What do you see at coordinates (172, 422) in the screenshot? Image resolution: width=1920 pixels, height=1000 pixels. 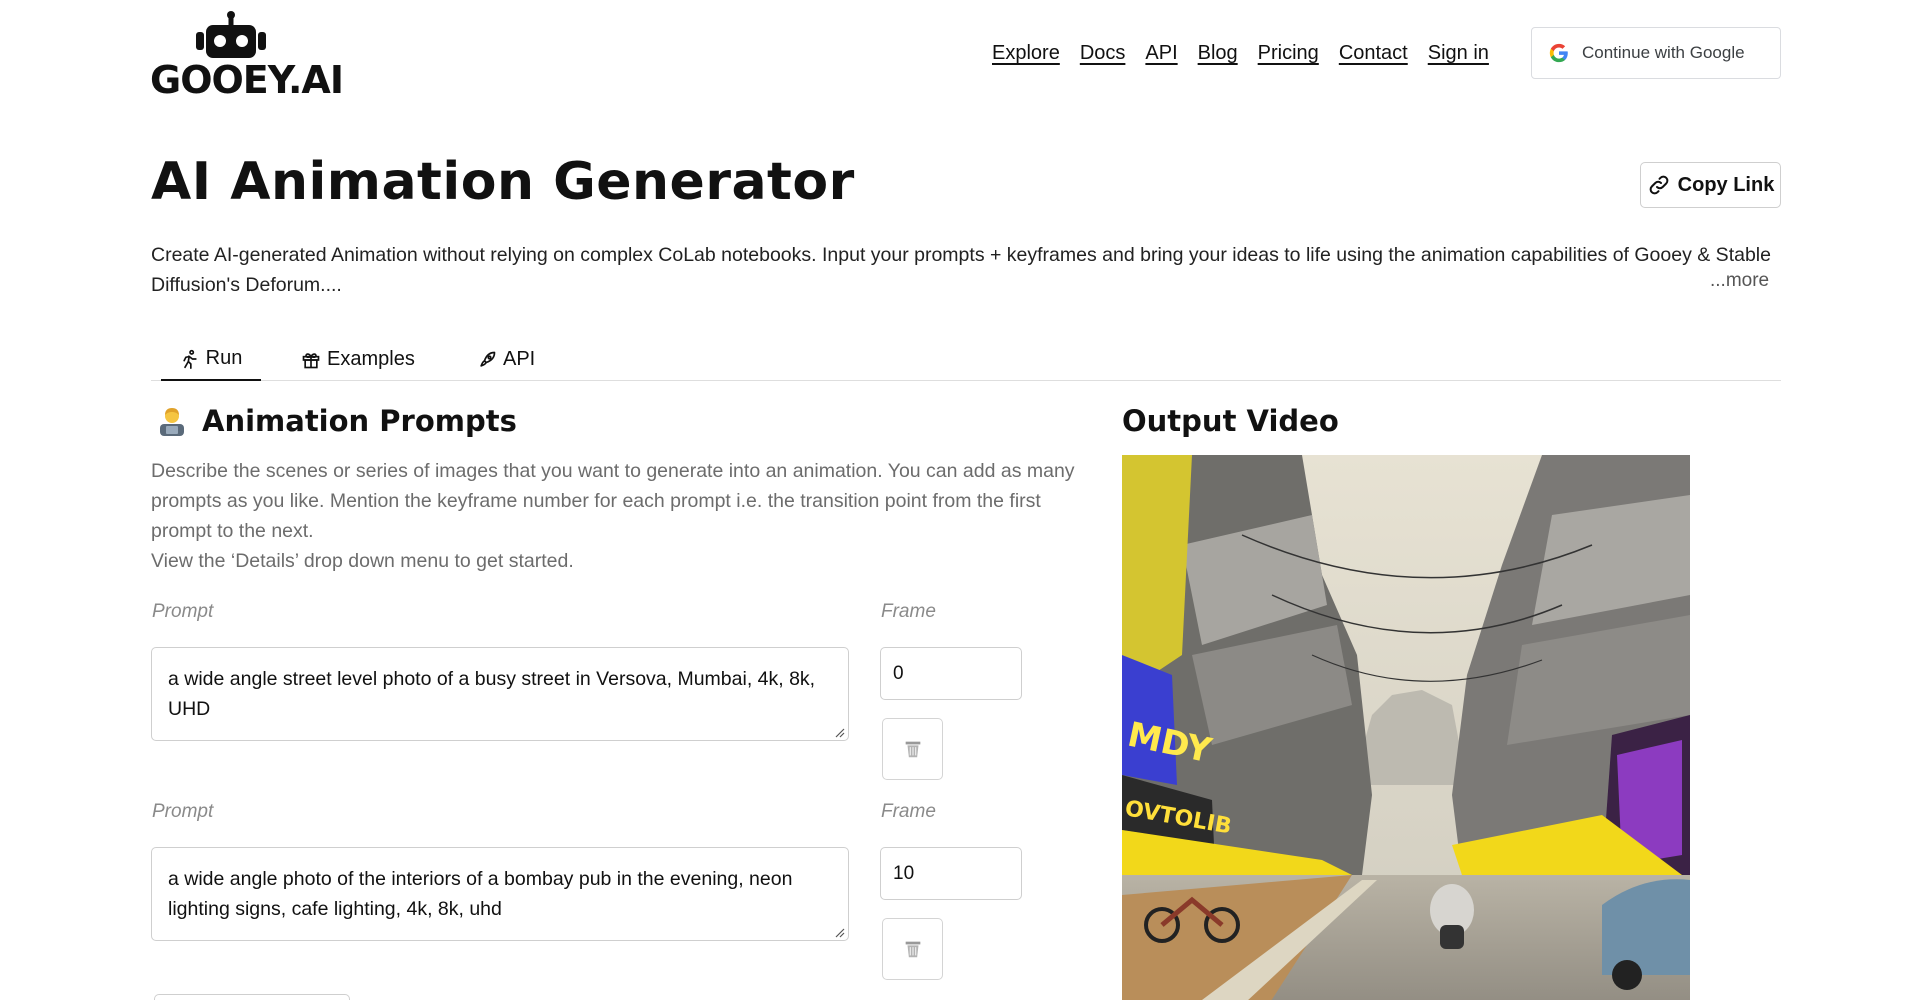 I see `technologist-emoji-icon` at bounding box center [172, 422].